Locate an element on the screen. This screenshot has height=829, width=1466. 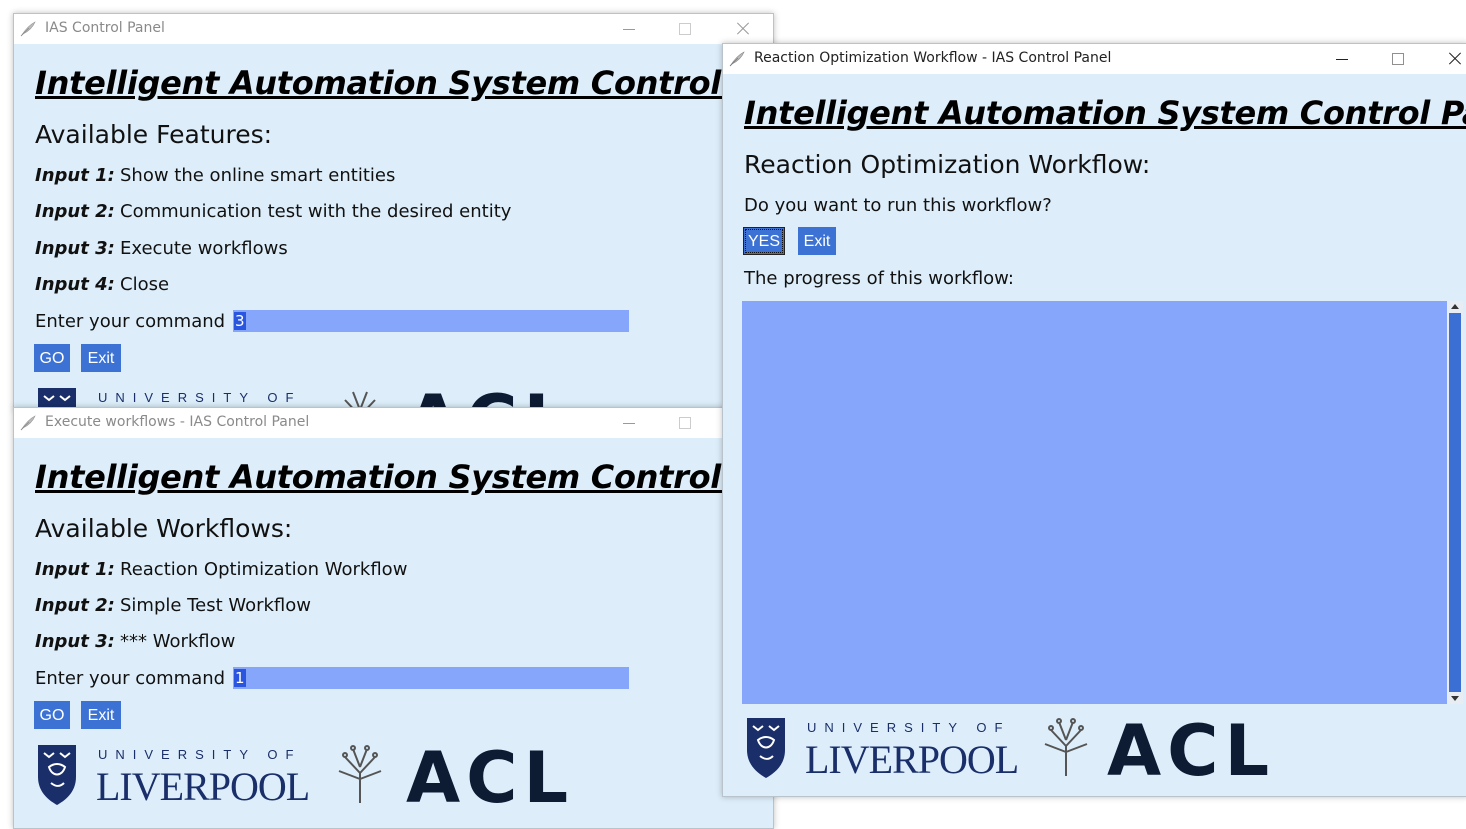
feature-text: Show the online smart entities is located at coordinates (258, 175).